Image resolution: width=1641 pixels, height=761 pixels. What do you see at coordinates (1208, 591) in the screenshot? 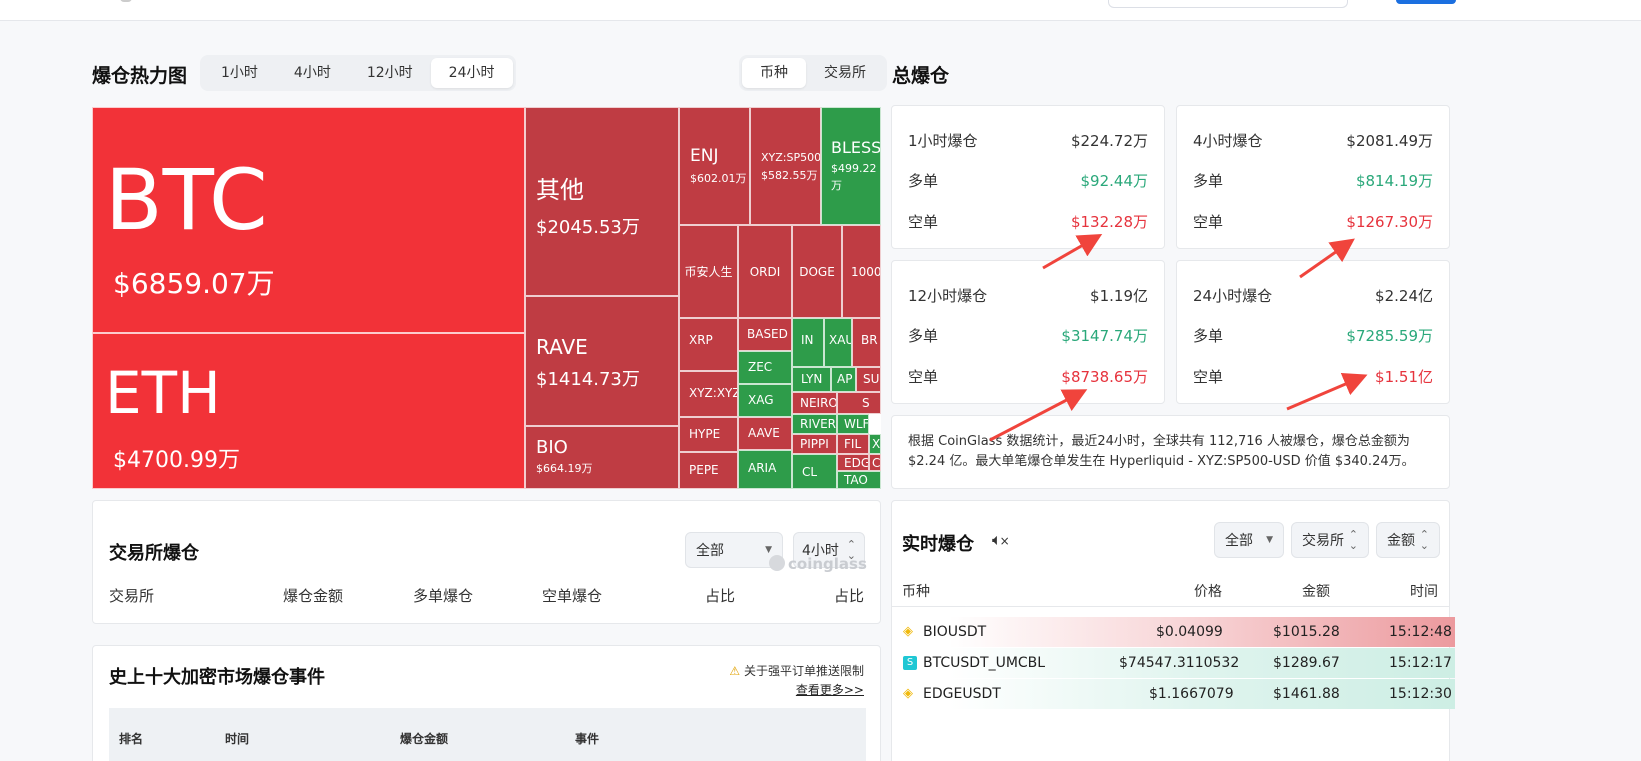
I see `col-price: 价格` at bounding box center [1208, 591].